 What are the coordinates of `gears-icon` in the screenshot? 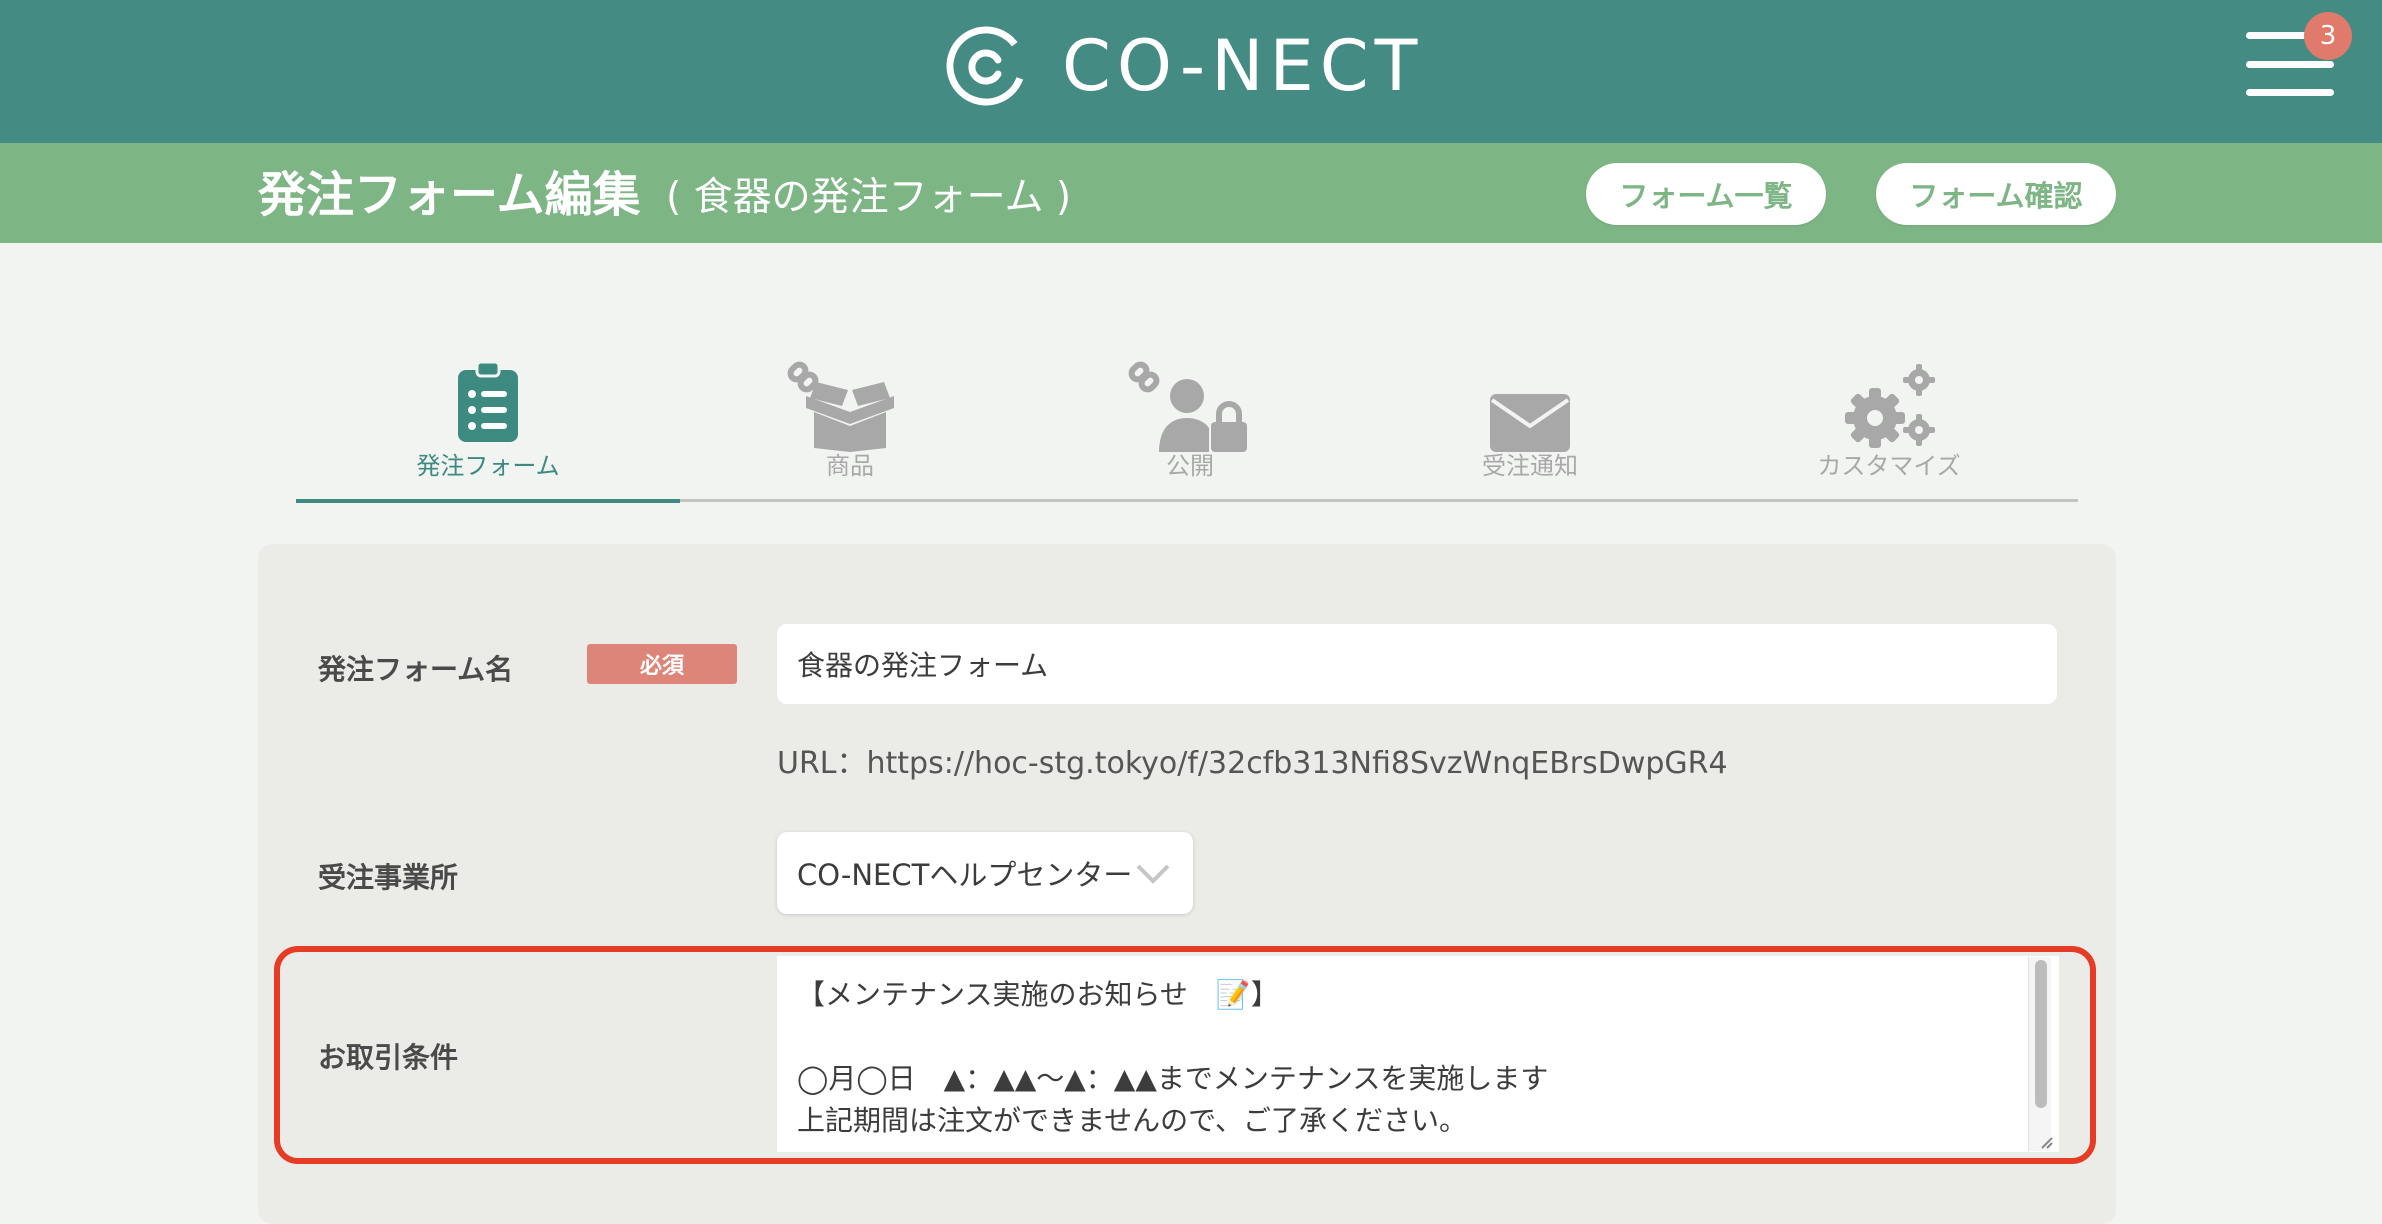 It's located at (1890, 406).